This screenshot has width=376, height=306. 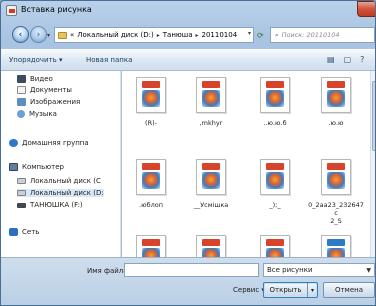 I want to click on forward-button: ›, so click(x=38, y=34).